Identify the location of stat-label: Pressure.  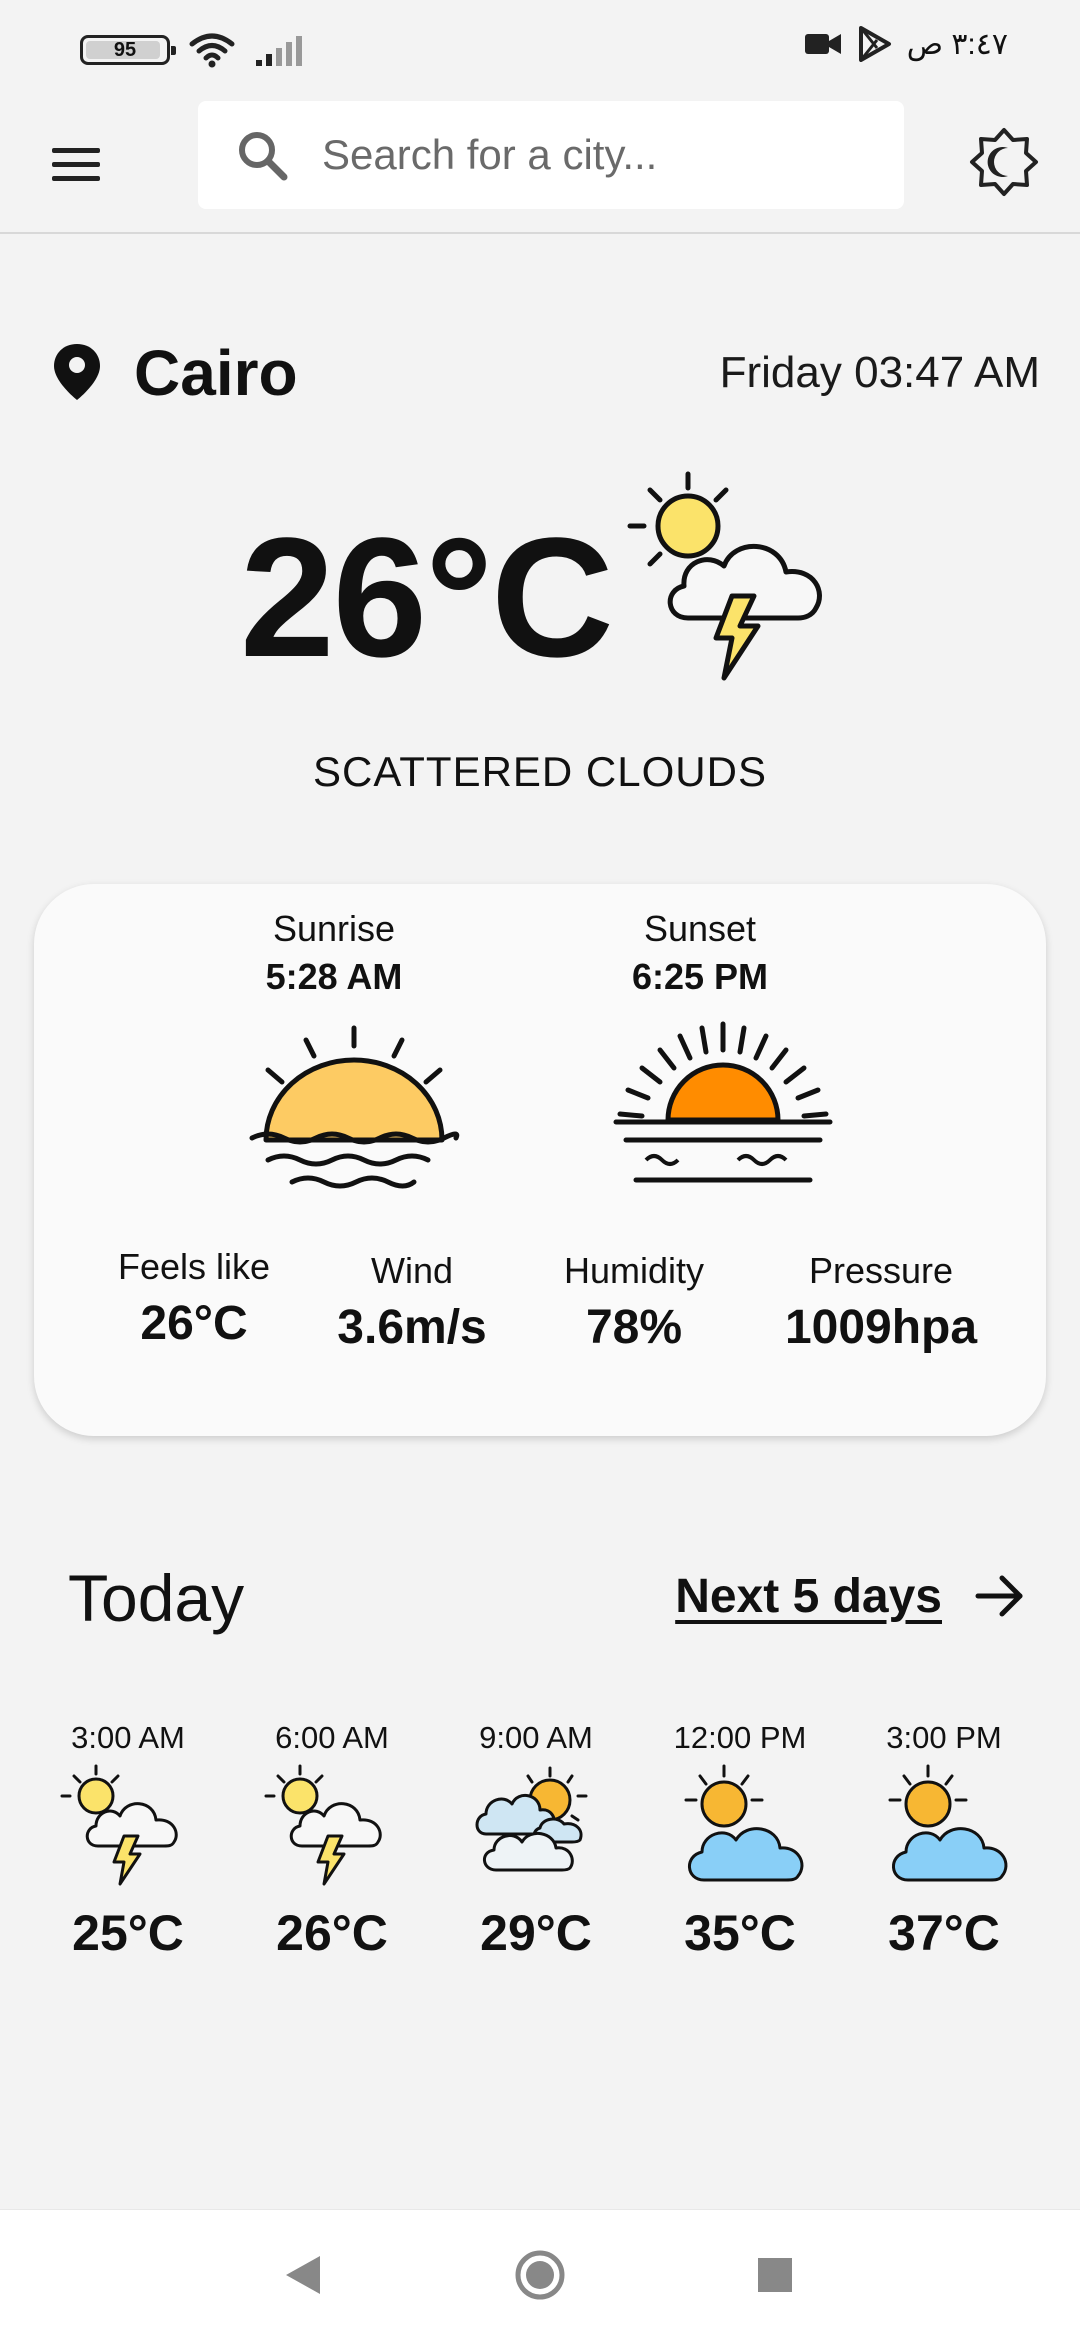
(881, 1270).